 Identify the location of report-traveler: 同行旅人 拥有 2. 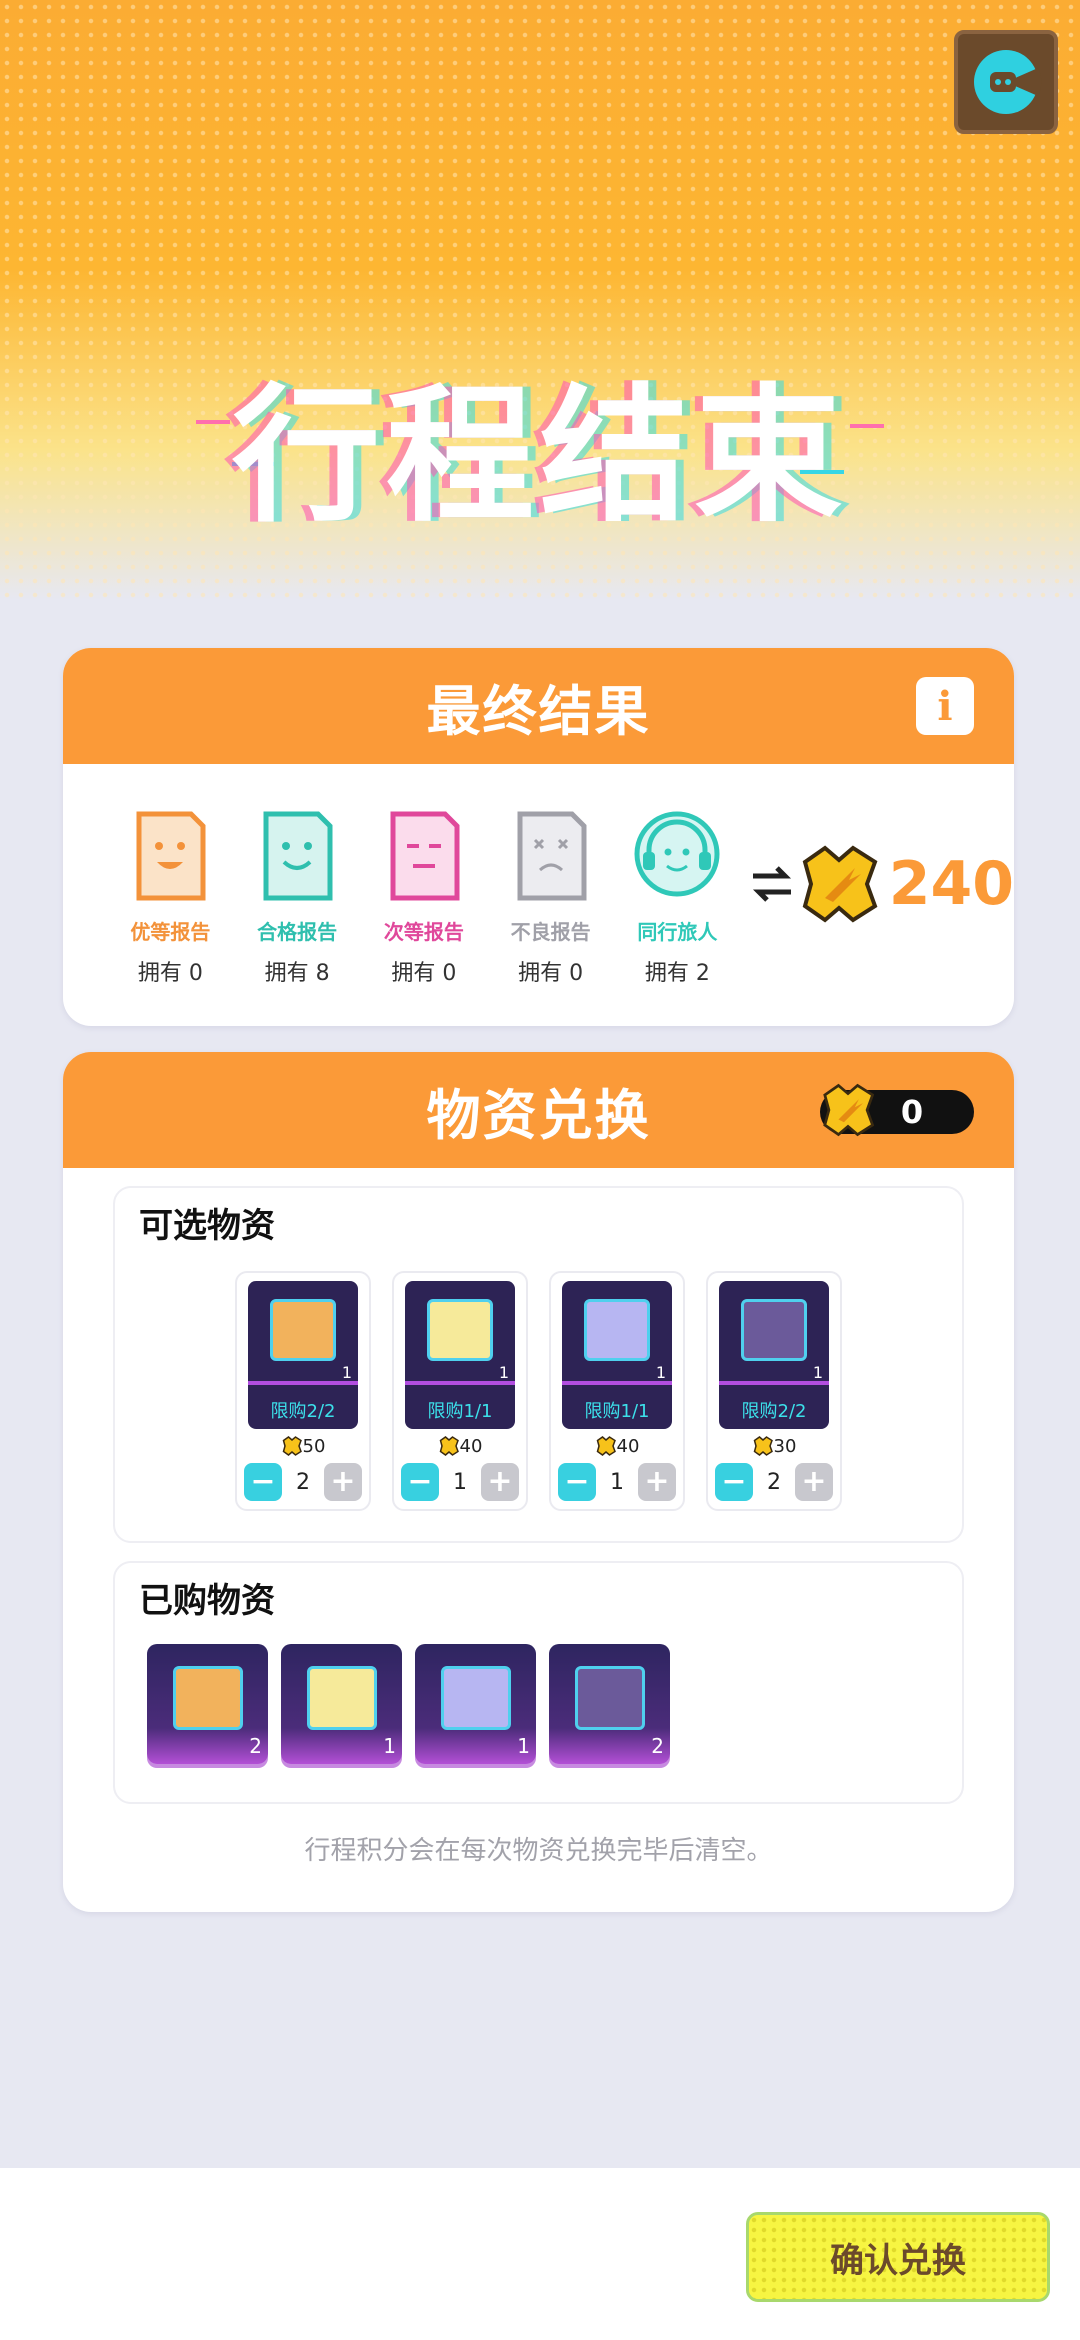
(677, 898).